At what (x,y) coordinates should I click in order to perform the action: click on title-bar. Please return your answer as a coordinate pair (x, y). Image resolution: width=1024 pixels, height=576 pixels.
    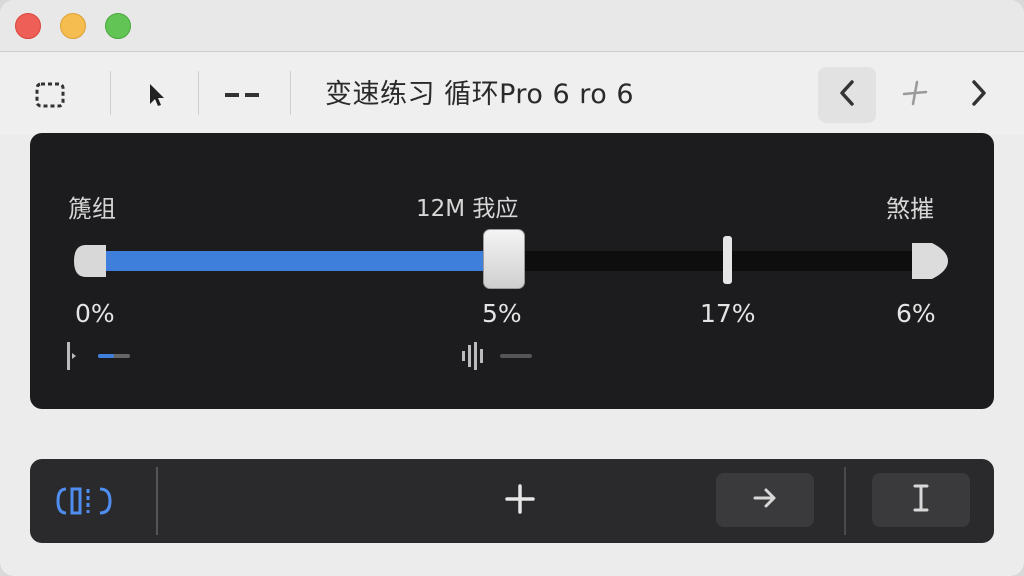
    Looking at the image, I should click on (512, 26).